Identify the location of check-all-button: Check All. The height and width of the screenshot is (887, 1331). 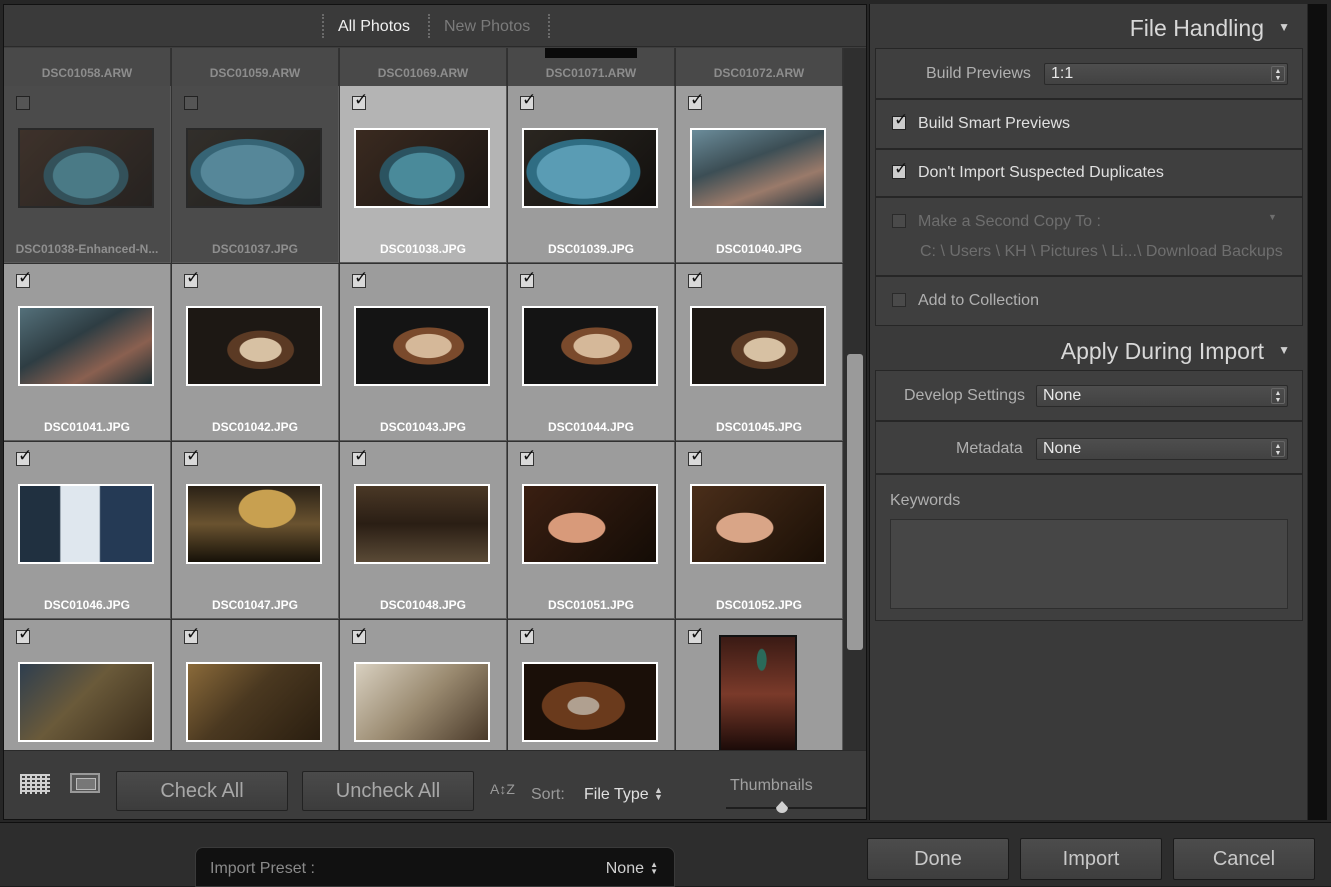
(202, 791).